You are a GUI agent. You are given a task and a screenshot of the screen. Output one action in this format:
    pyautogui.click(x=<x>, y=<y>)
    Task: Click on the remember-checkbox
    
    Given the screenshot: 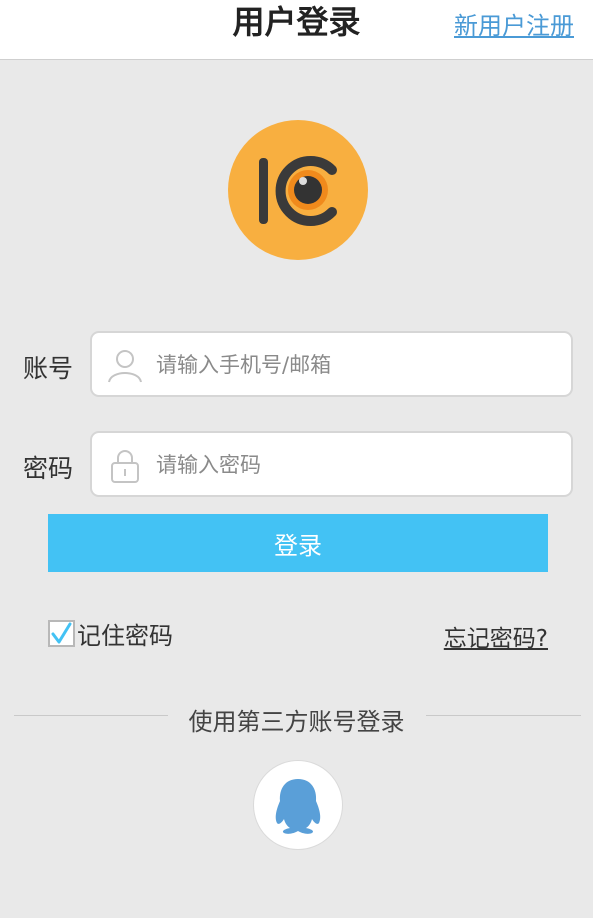 What is the action you would take?
    pyautogui.click(x=61, y=633)
    